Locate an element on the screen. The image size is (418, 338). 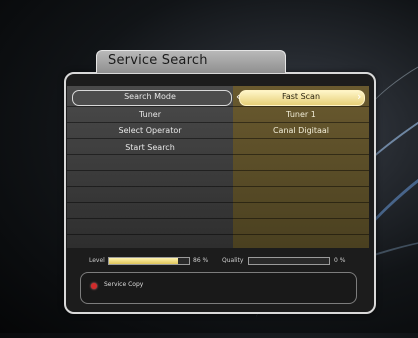
row-label-search-mode: Search Mode is located at coordinates (150, 97).